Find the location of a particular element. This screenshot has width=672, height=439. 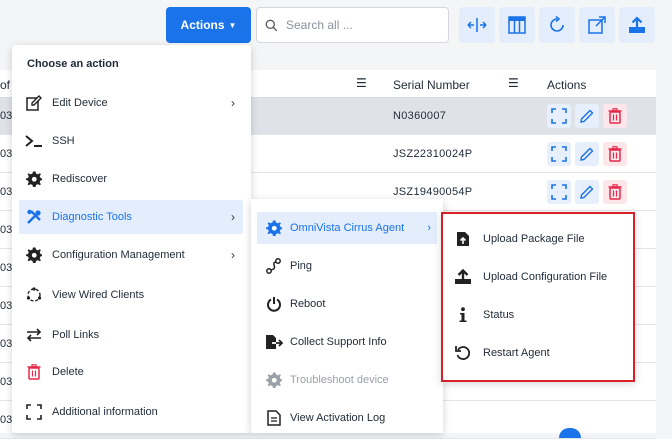

submenu-item-omnivista-cirrus-agent: OmniVista Cirrus Agent › is located at coordinates (347, 228).